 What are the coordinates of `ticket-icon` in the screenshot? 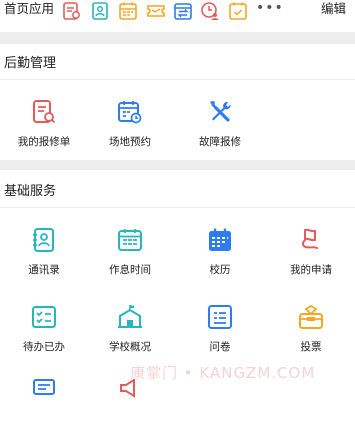 It's located at (156, 11).